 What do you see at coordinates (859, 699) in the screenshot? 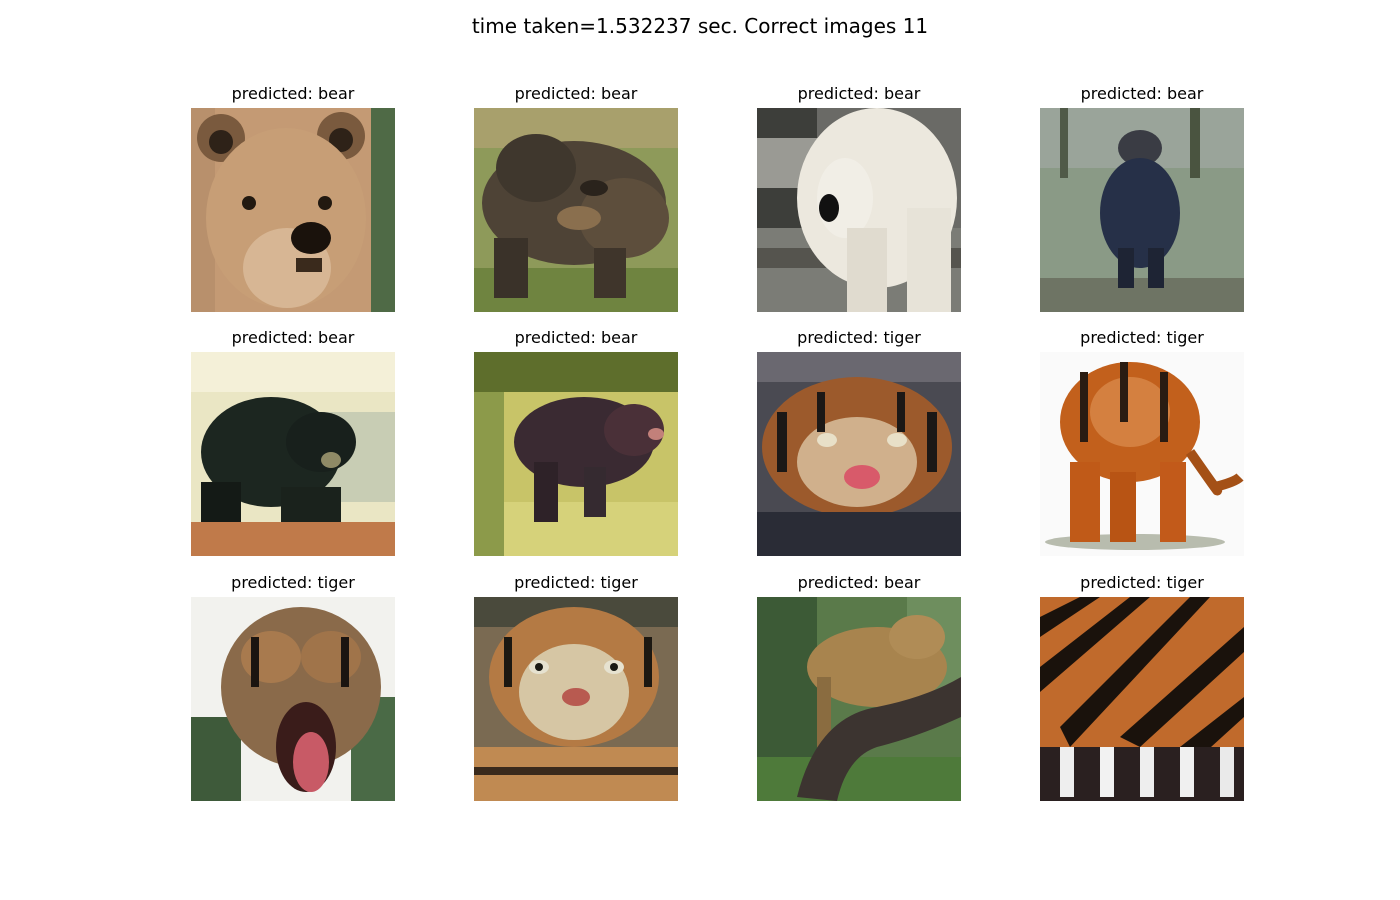
I see `tiger-on-branch-image` at bounding box center [859, 699].